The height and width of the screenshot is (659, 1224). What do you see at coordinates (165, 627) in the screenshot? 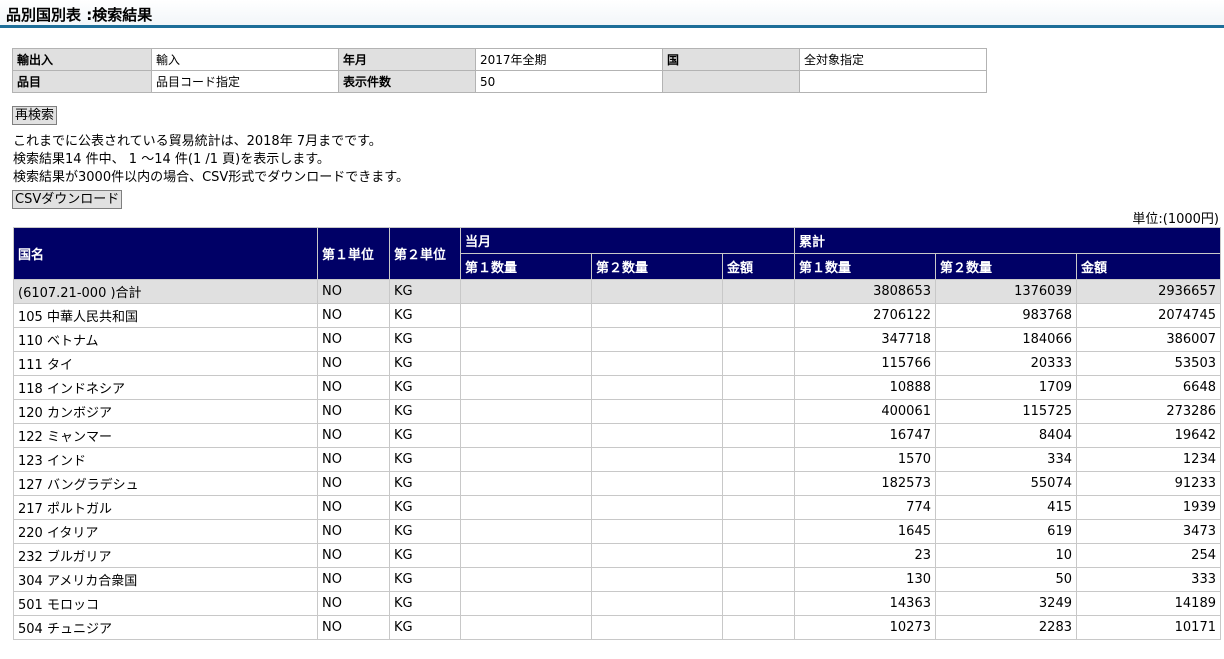
I see `cell-country: 504 チュニジア` at bounding box center [165, 627].